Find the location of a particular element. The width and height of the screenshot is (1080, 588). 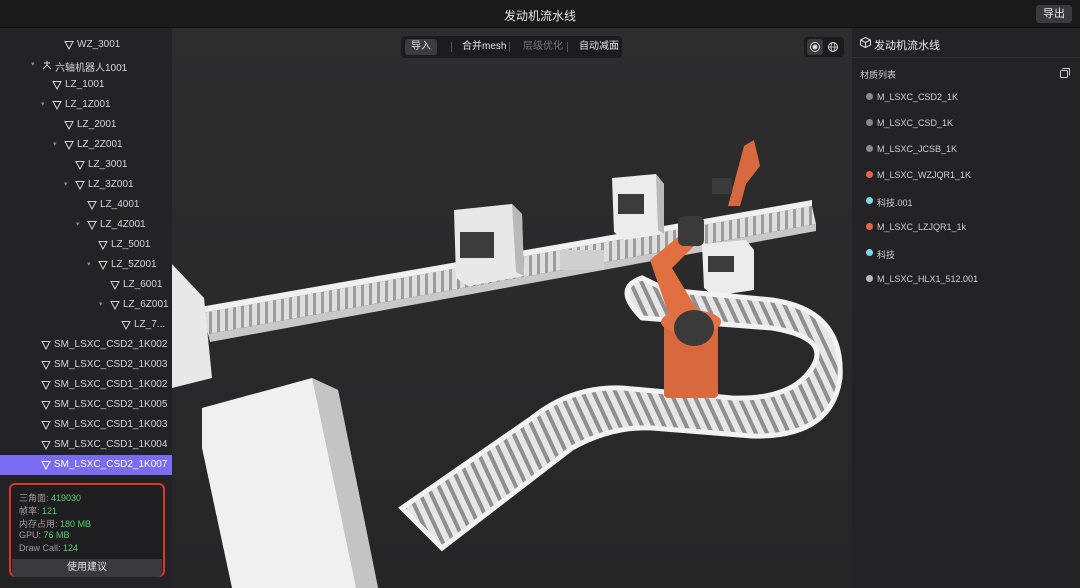

tree-item-label: LZ_1Z001 is located at coordinates (88, 104).